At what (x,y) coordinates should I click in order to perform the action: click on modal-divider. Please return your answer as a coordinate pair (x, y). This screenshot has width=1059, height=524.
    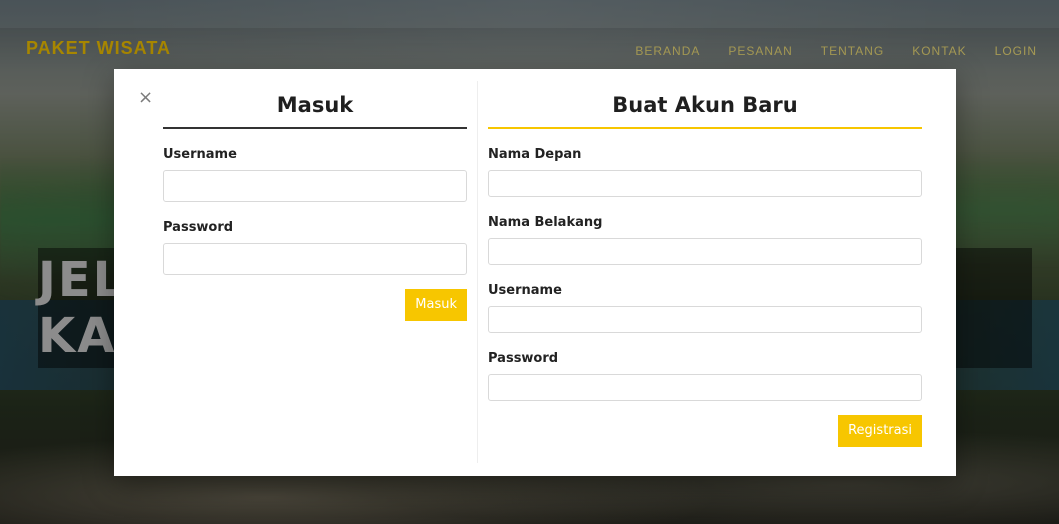
    Looking at the image, I should click on (477, 272).